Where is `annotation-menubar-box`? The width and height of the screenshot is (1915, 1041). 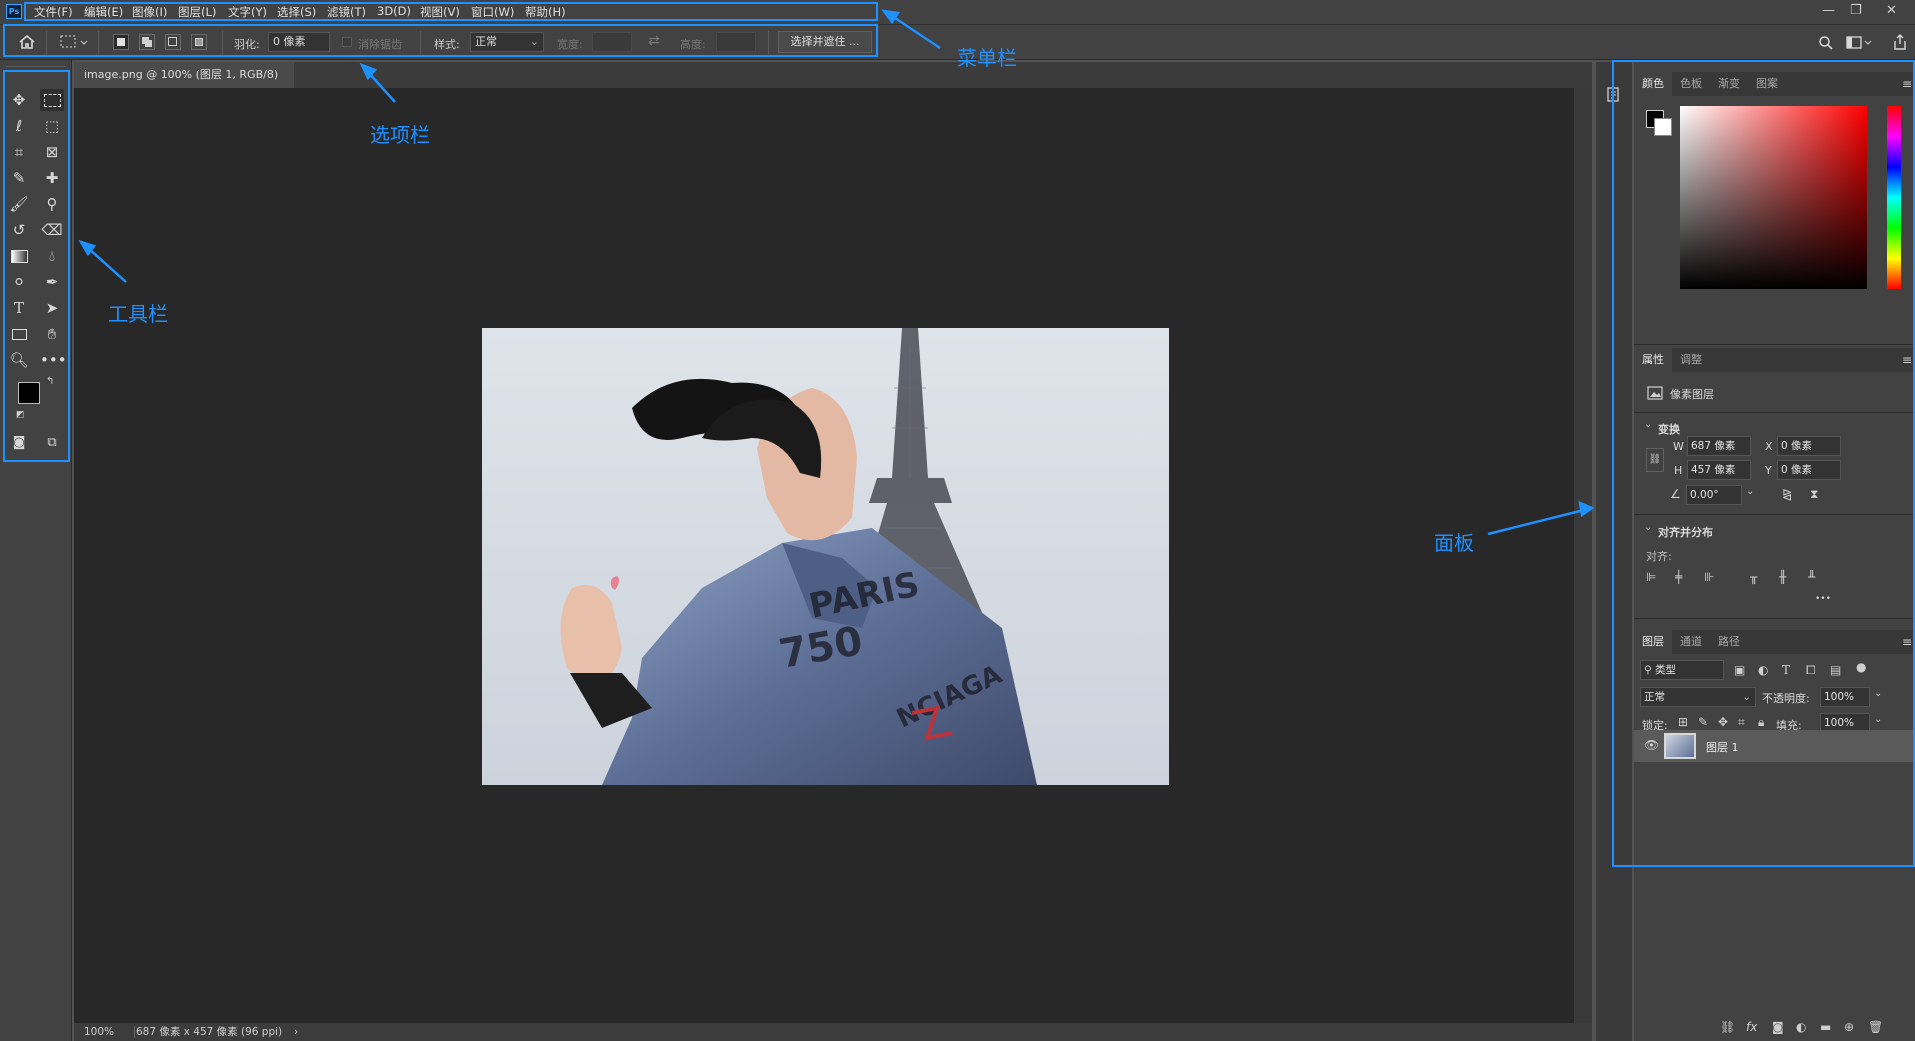
annotation-menubar-box is located at coordinates (451, 11).